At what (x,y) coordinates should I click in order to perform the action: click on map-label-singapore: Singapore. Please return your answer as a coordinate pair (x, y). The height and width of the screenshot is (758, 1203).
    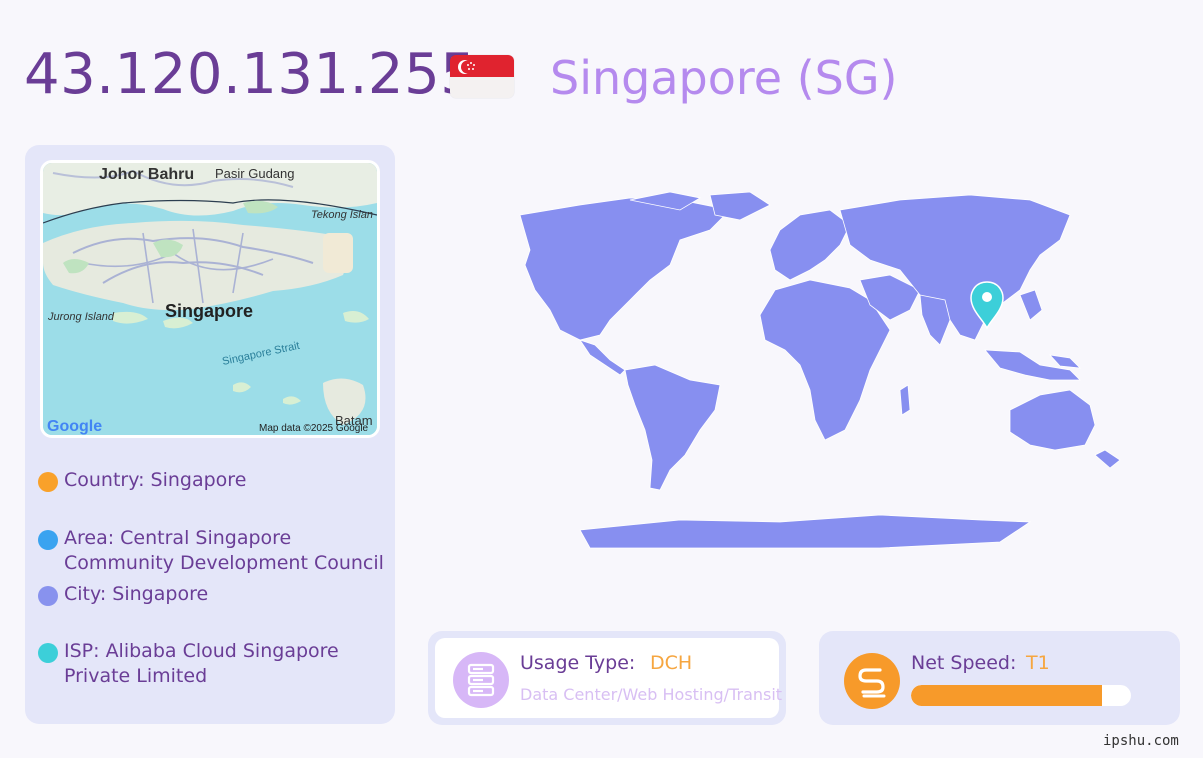
    Looking at the image, I should click on (209, 311).